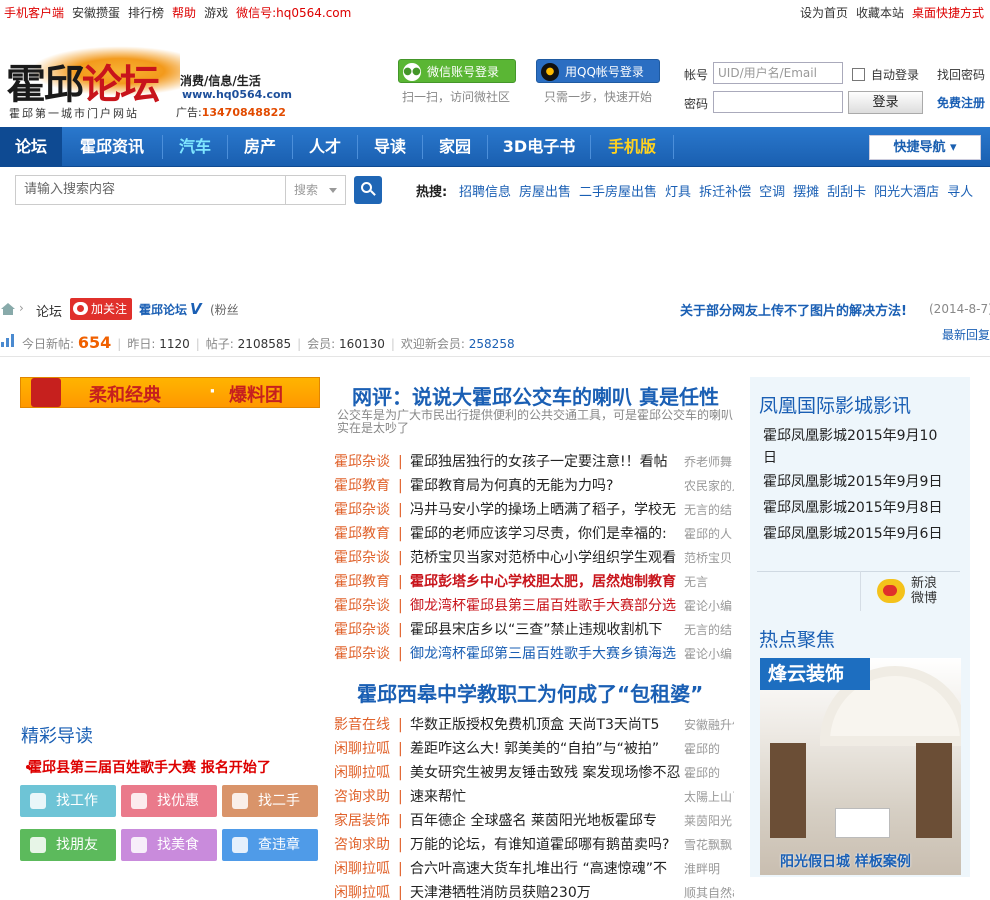 This screenshot has height=900, width=990. What do you see at coordinates (858, 74) in the screenshot?
I see `auto-login-checkbox` at bounding box center [858, 74].